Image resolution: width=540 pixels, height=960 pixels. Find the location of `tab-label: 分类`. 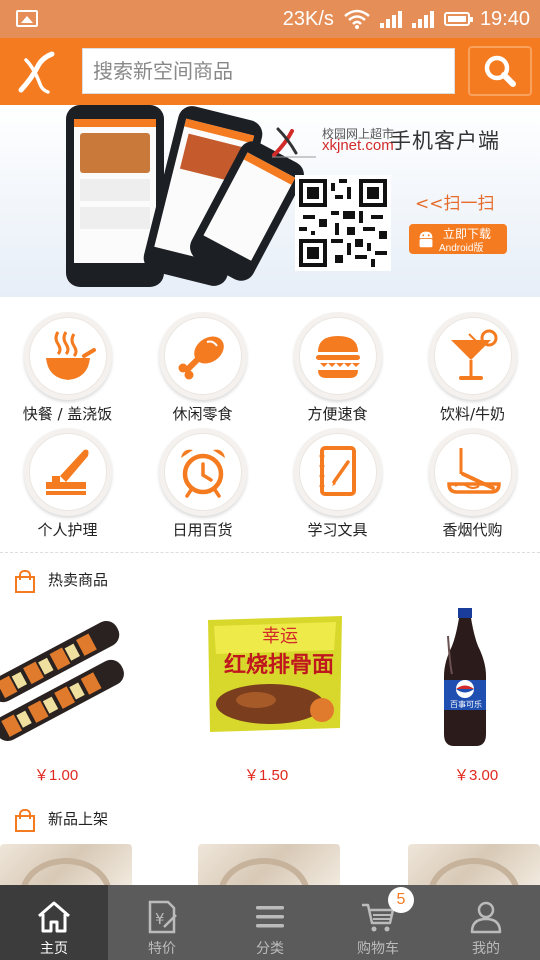

tab-label: 分类 is located at coordinates (270, 949).